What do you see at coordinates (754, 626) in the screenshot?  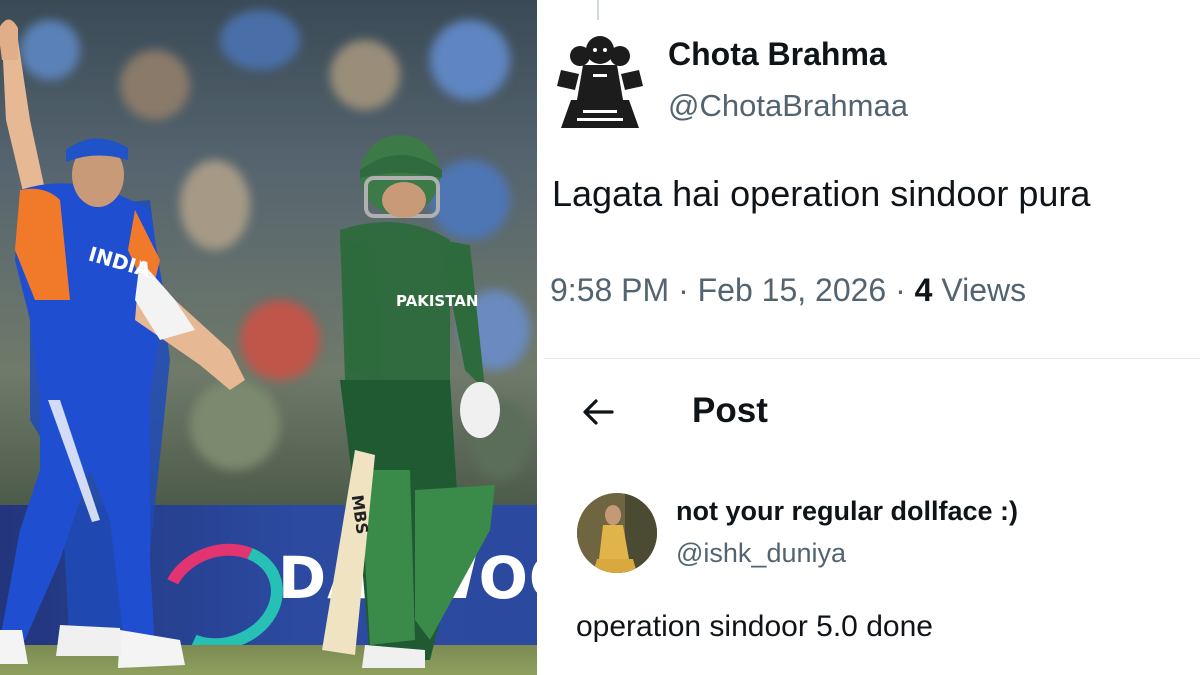 I see `reply-text: operation sindoor 5.0 done` at bounding box center [754, 626].